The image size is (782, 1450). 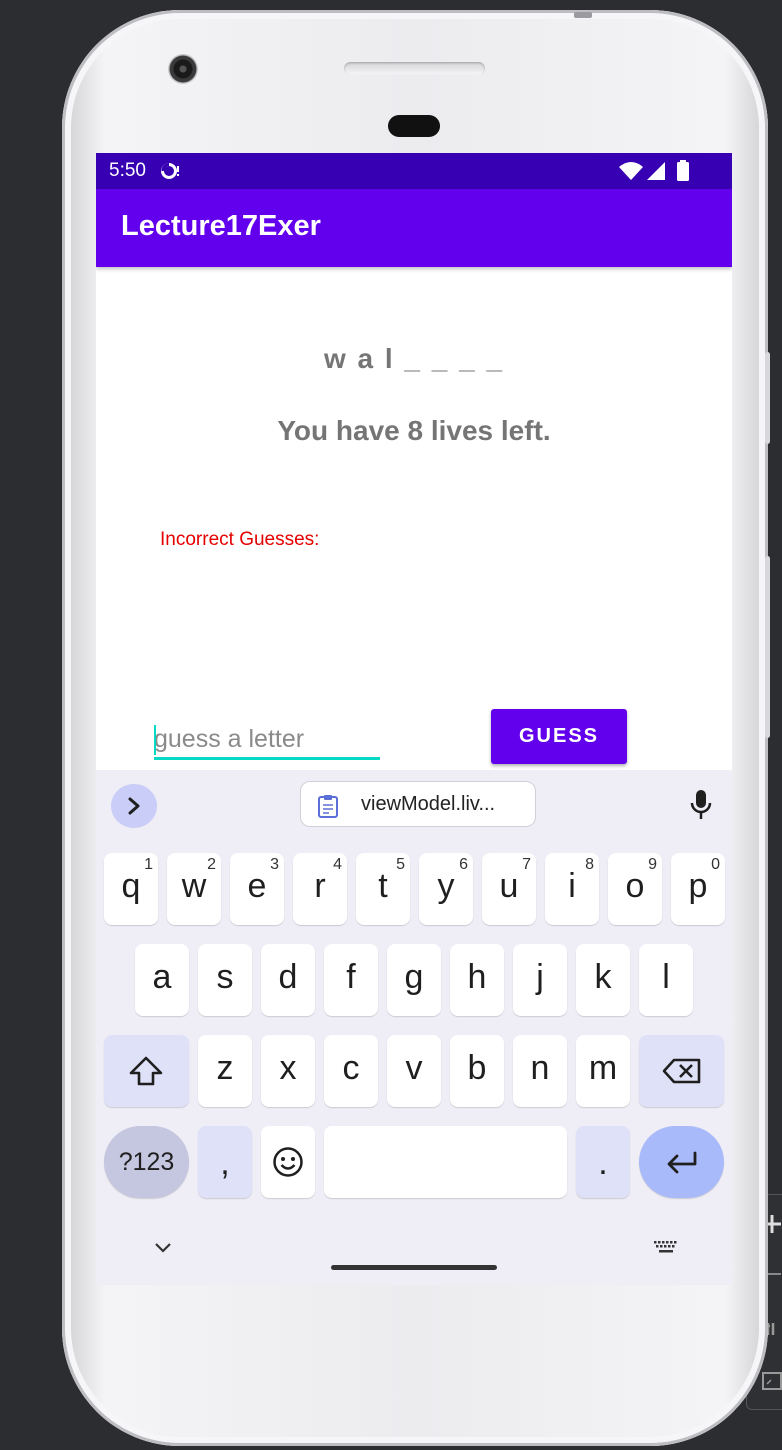 I want to click on key-y: y 6, so click(x=446, y=889).